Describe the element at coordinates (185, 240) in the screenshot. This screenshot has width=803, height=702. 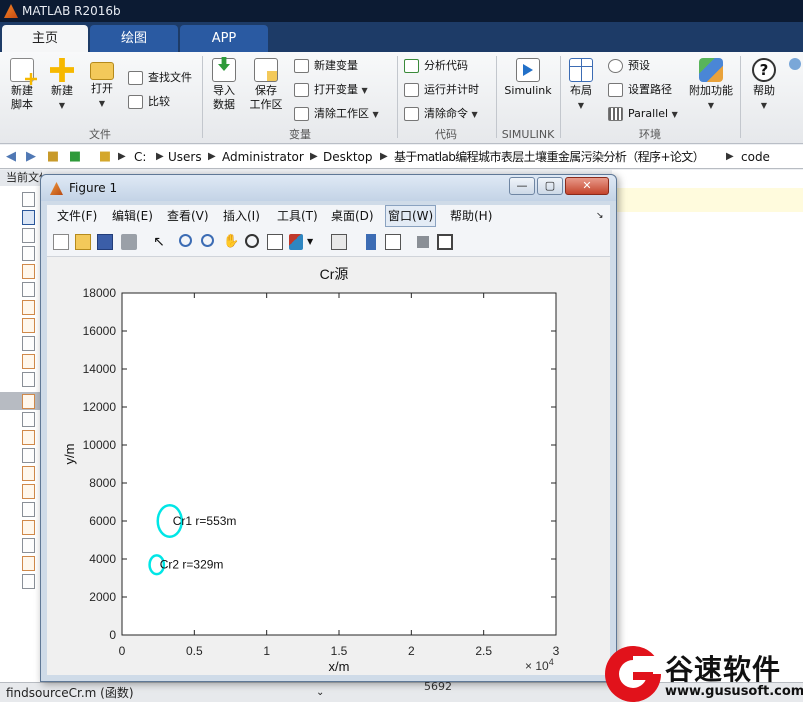
I see `zoom-in-icon` at that location.